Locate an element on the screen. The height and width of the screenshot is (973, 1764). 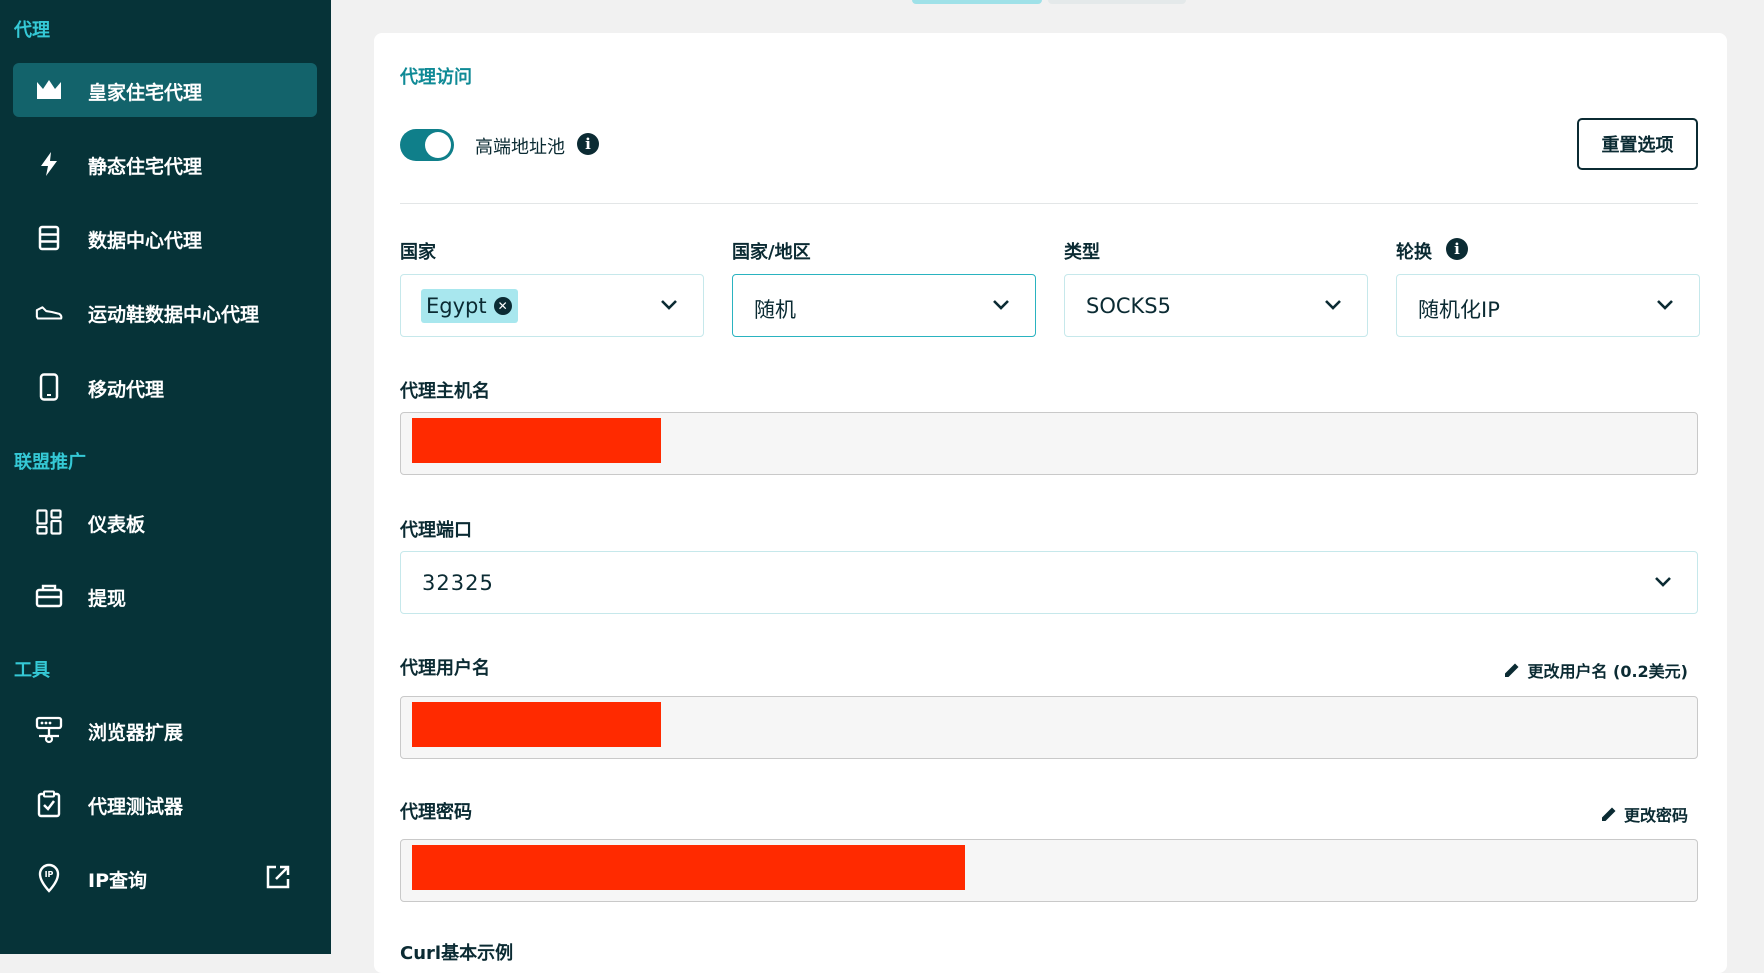
top-tab-active is located at coordinates (977, 2).